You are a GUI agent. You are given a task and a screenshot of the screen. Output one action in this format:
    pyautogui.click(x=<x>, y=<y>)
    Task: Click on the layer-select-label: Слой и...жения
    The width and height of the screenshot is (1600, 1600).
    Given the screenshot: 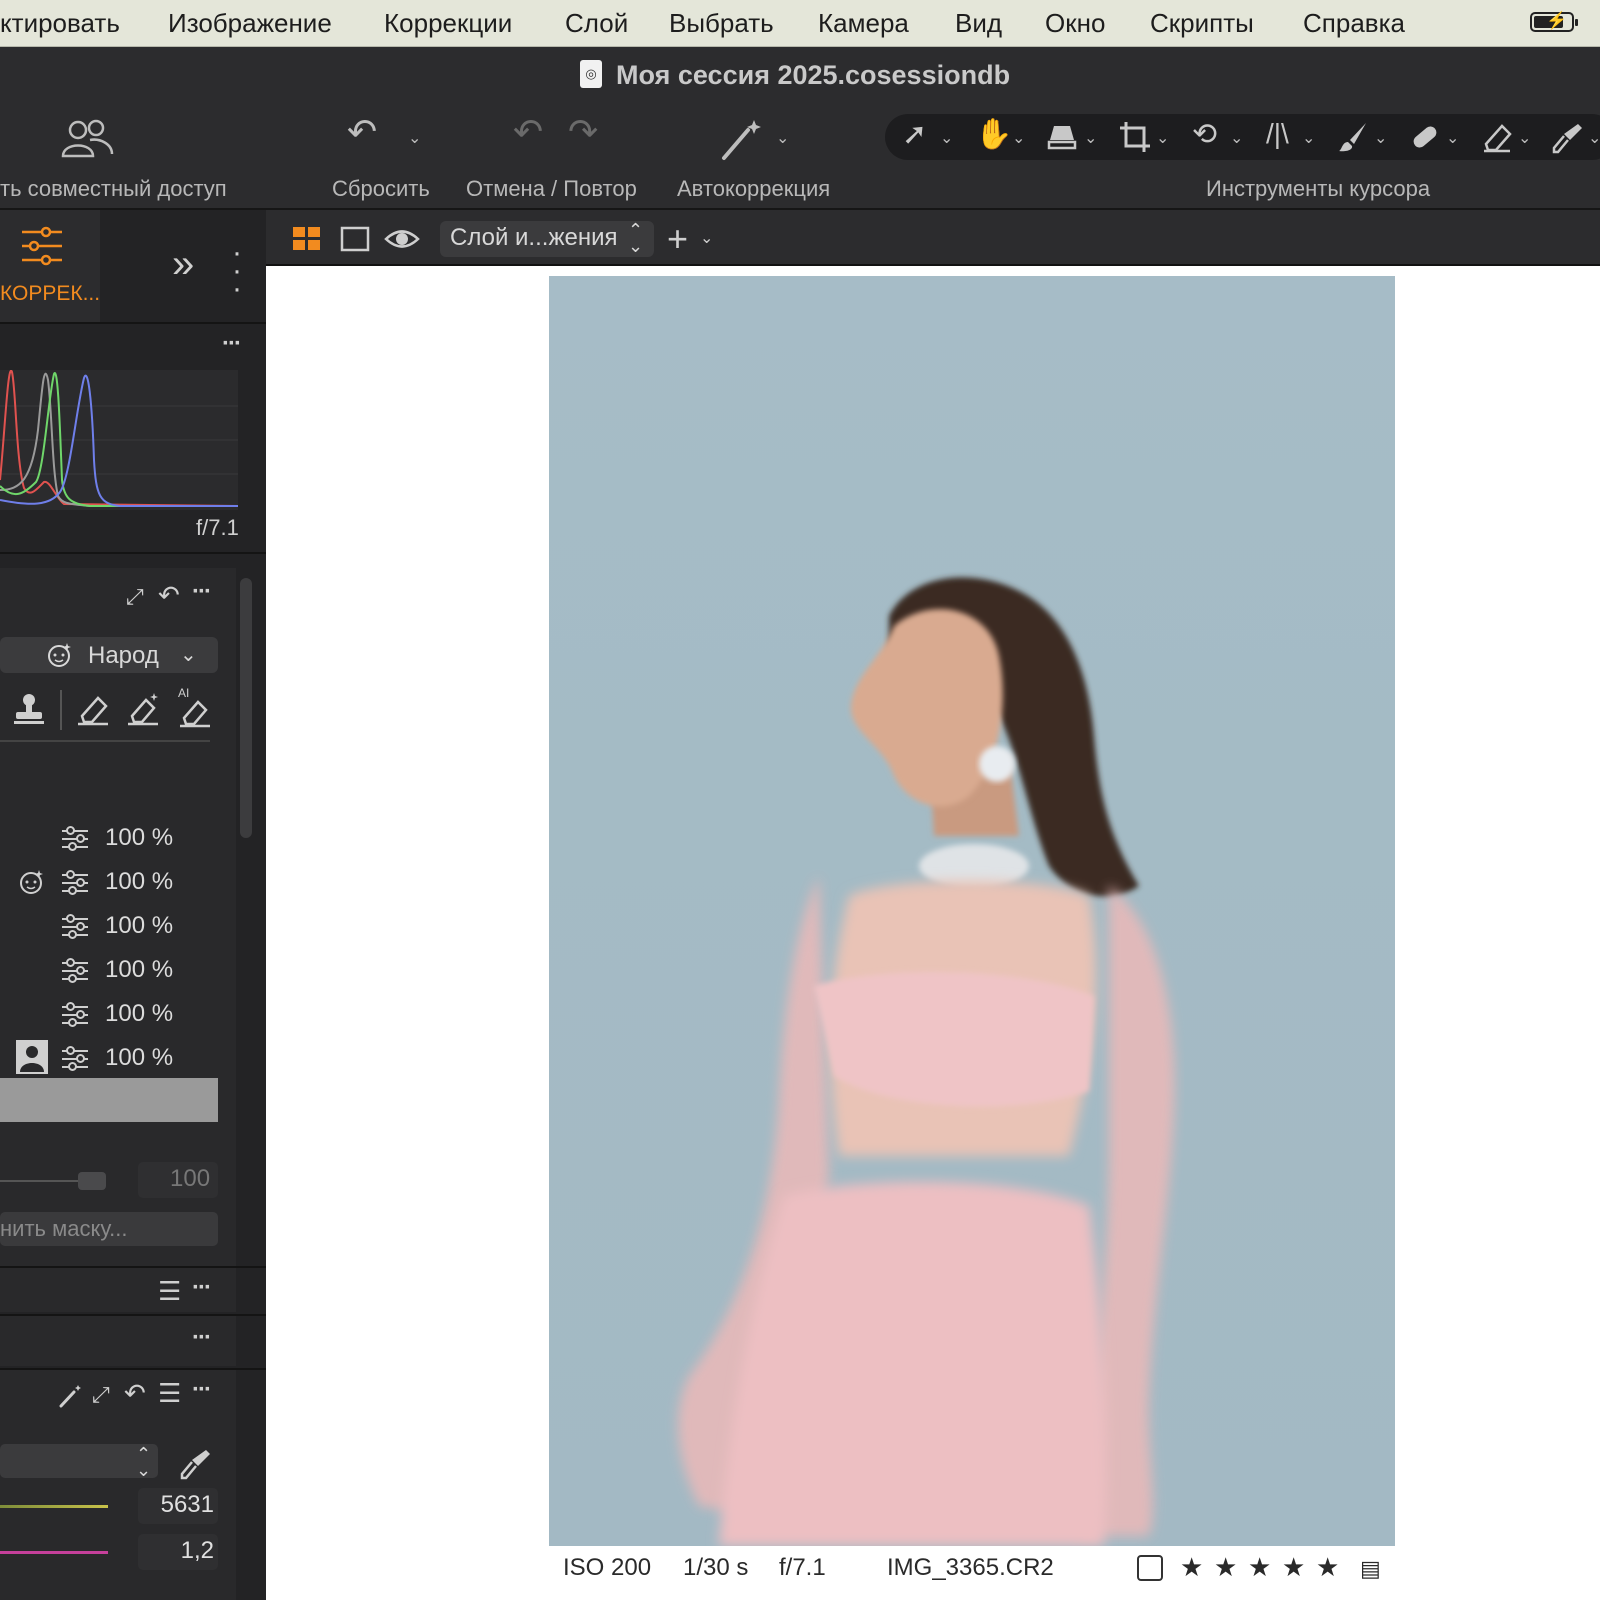 What is the action you would take?
    pyautogui.click(x=534, y=238)
    